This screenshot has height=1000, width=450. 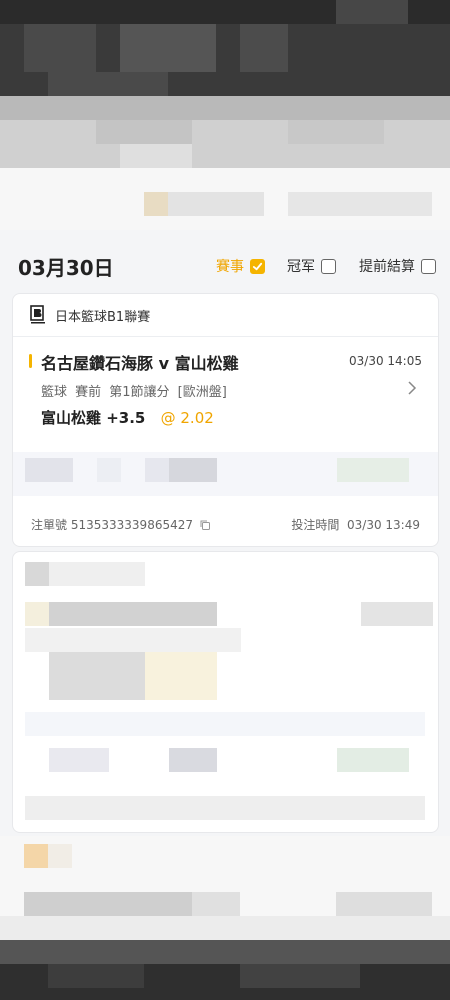 What do you see at coordinates (385, 361) in the screenshot?
I see `match-time: 03/30 14:05` at bounding box center [385, 361].